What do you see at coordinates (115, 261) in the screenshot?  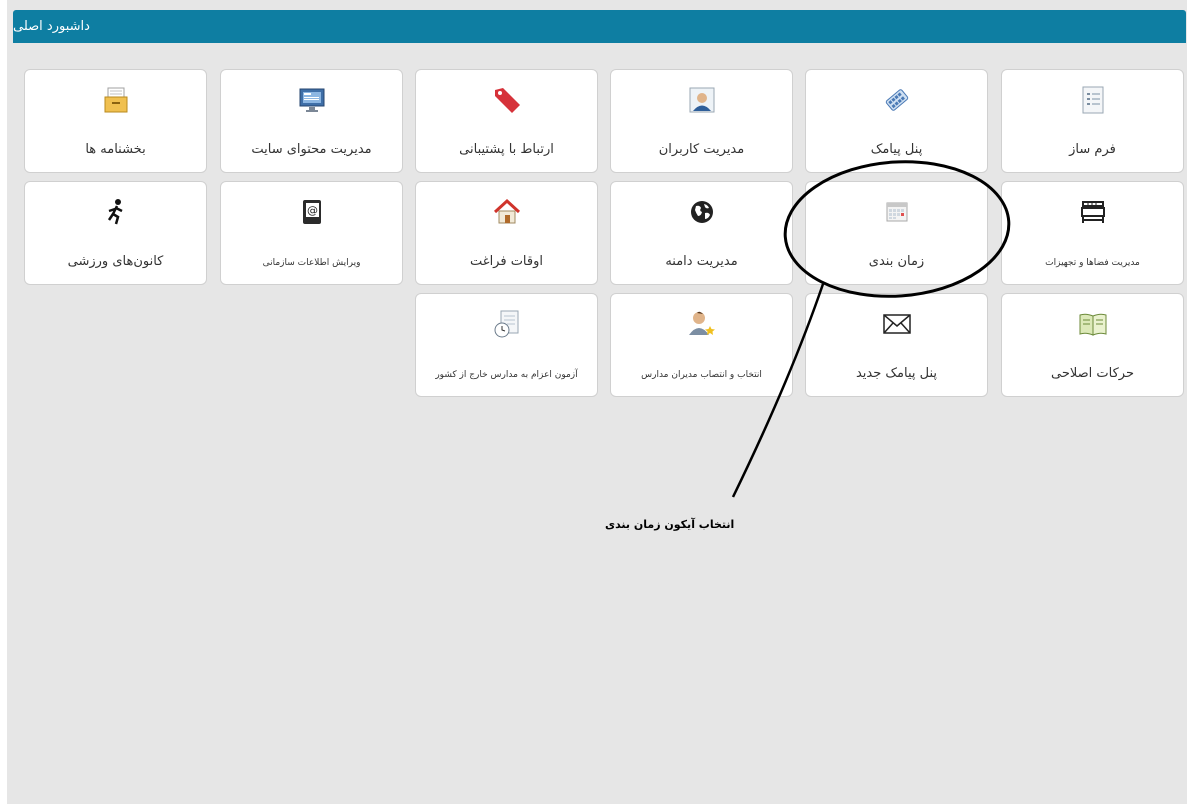 I see `tile-label: کانون‌های ورزشی` at bounding box center [115, 261].